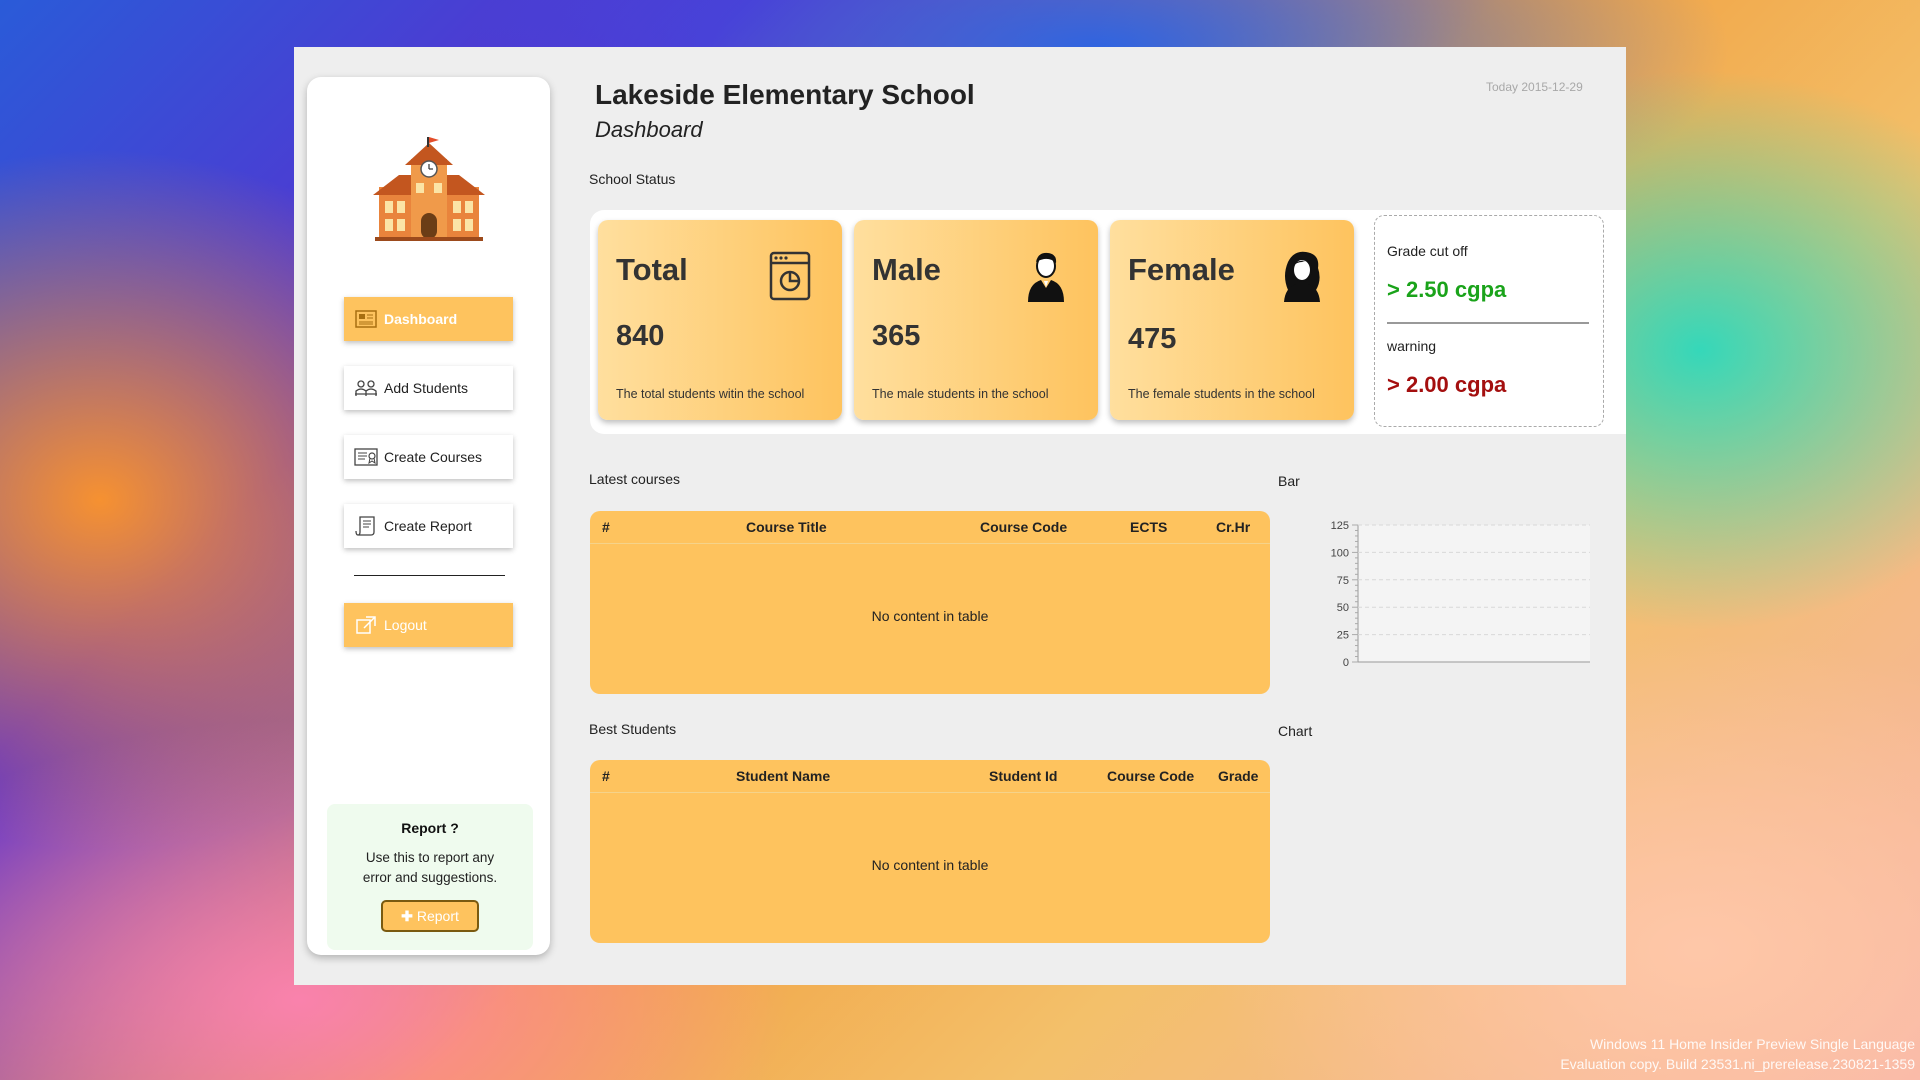 The width and height of the screenshot is (1920, 1080). What do you see at coordinates (1221, 394) in the screenshot?
I see `female-description: The female students in the school` at bounding box center [1221, 394].